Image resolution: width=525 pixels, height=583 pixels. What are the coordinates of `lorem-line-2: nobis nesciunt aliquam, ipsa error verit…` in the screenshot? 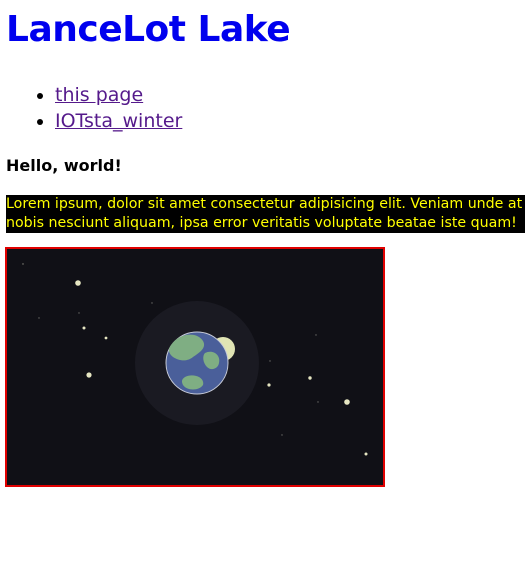 It's located at (261, 223).